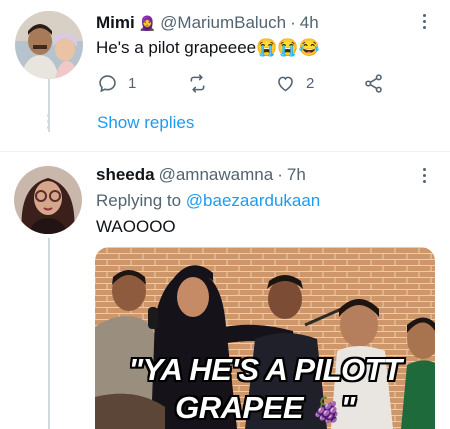 The width and height of the screenshot is (450, 429). I want to click on tweet1-text: He's a pilot grapeeee😭😭😂, so click(208, 48).